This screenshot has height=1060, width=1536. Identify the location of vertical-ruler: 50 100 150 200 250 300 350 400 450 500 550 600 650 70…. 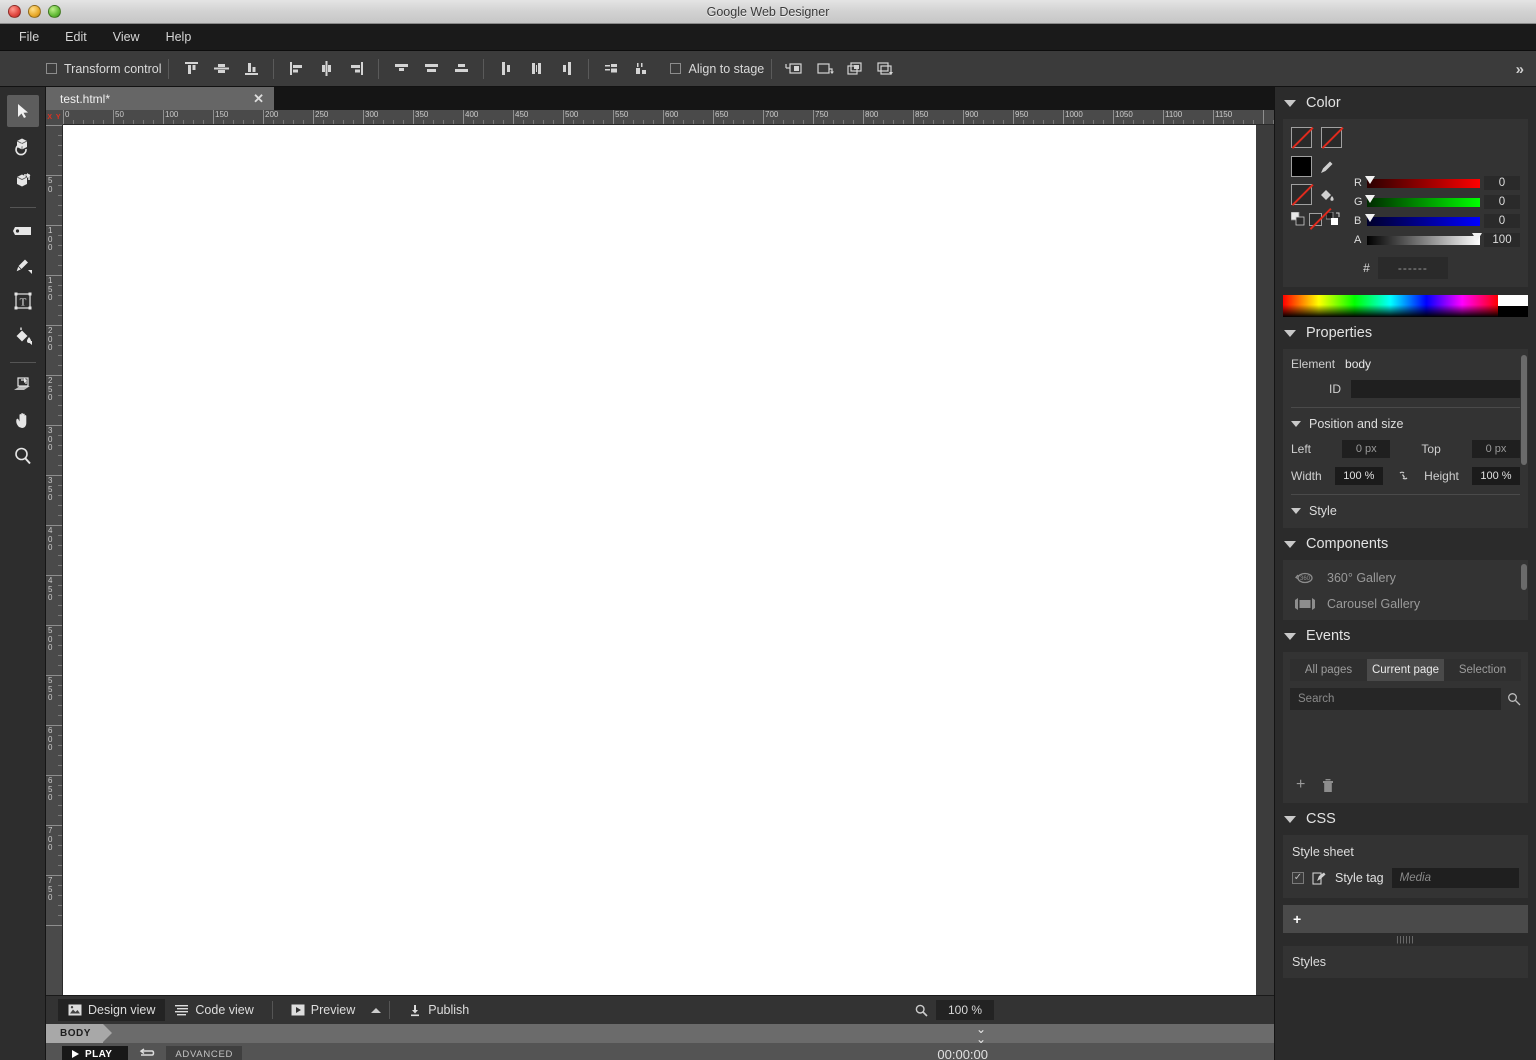
(54, 560).